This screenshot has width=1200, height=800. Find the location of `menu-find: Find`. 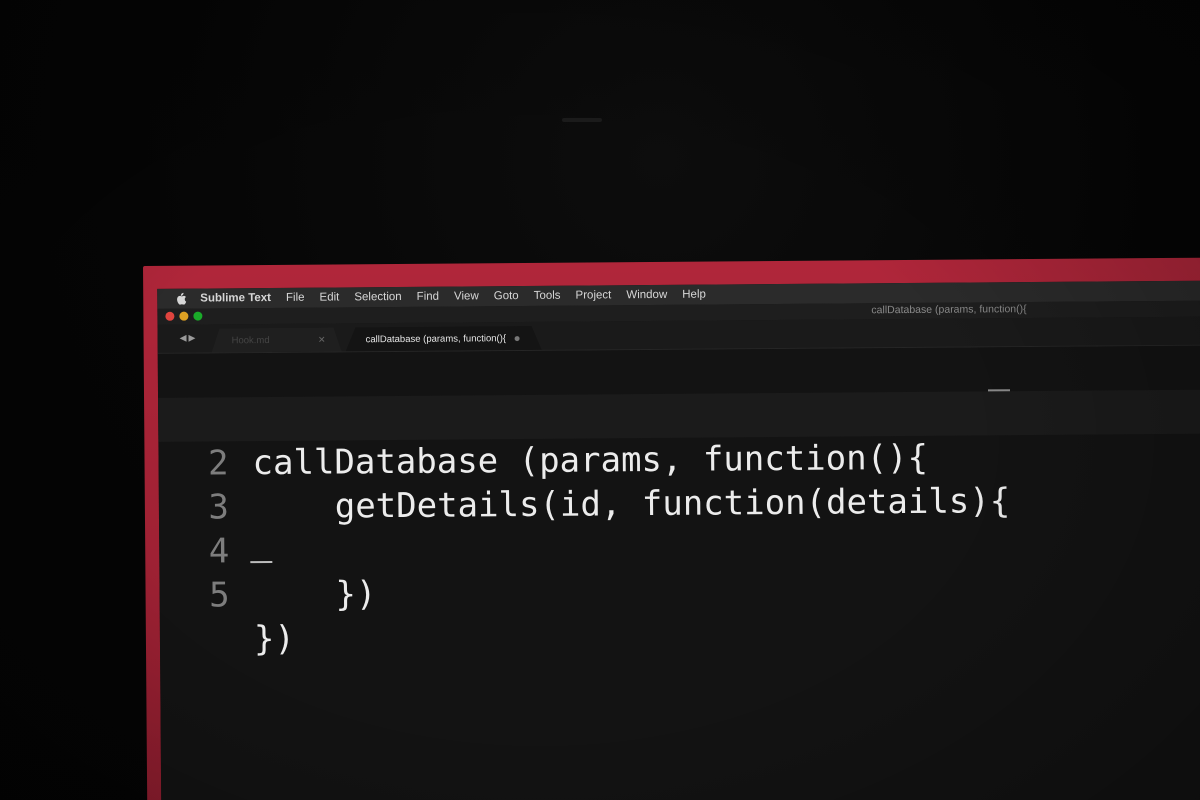

menu-find: Find is located at coordinates (428, 297).